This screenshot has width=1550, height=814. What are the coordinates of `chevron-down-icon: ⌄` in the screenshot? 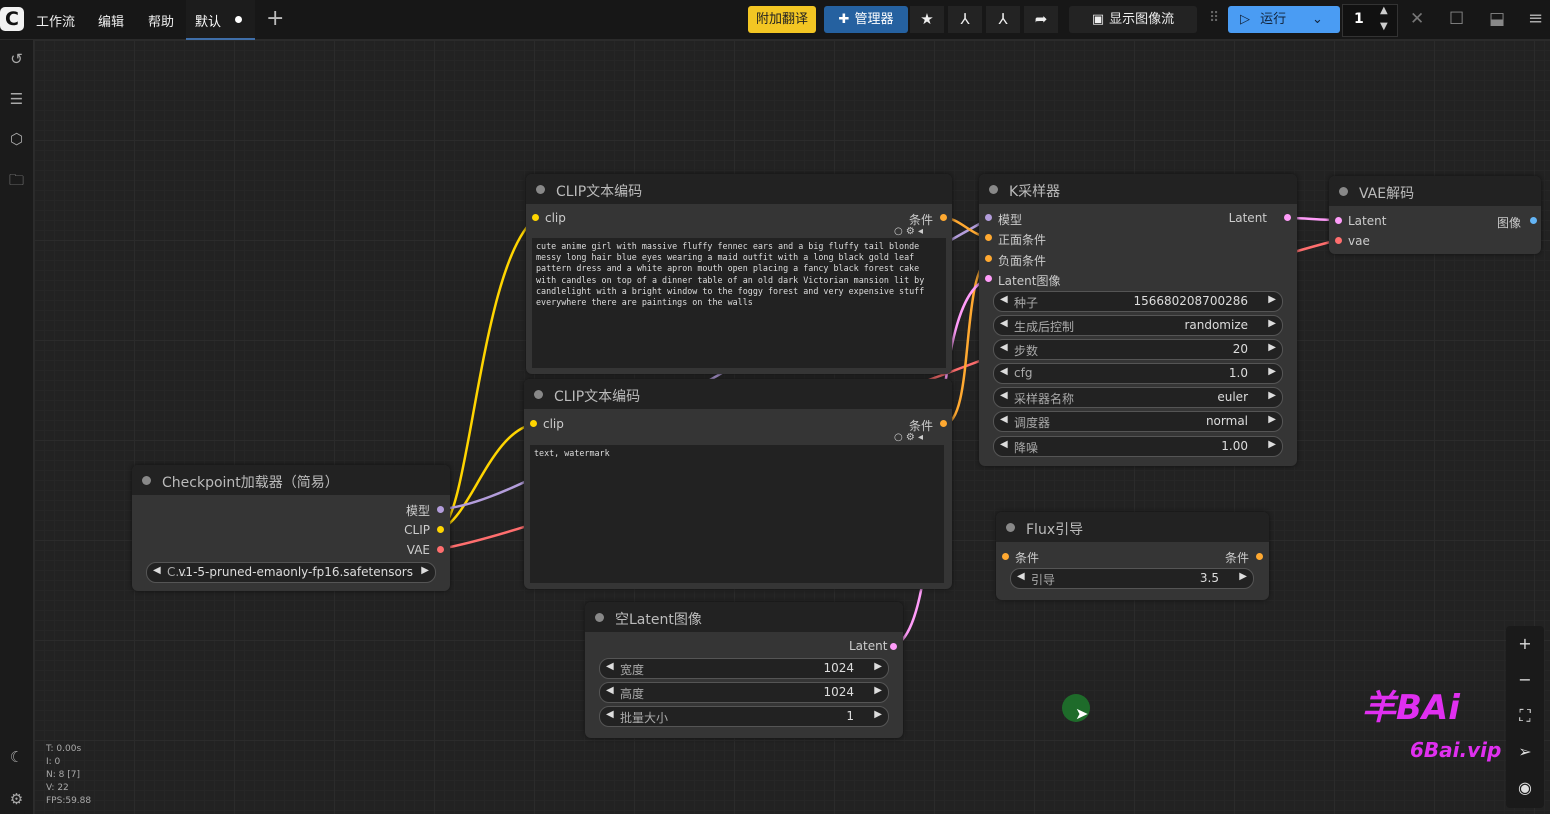 It's located at (1317, 19).